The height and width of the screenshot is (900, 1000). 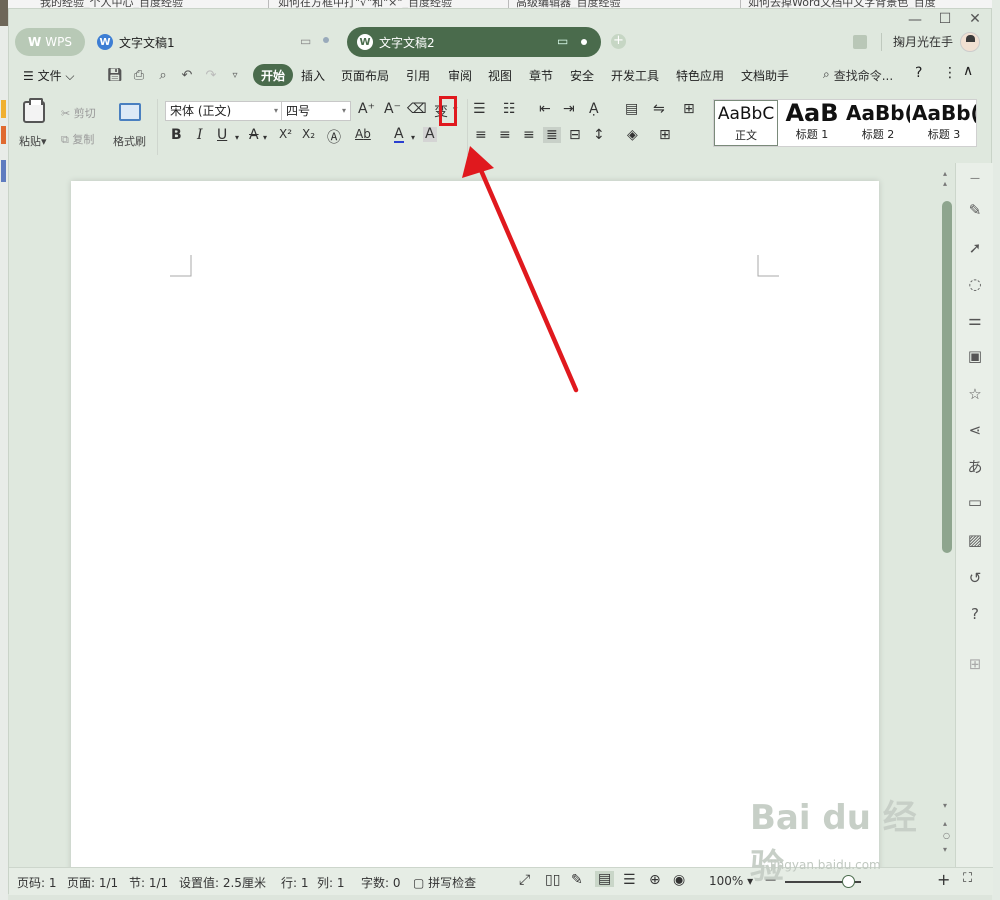 What do you see at coordinates (505, 135) in the screenshot?
I see `align-center-icon: ≡` at bounding box center [505, 135].